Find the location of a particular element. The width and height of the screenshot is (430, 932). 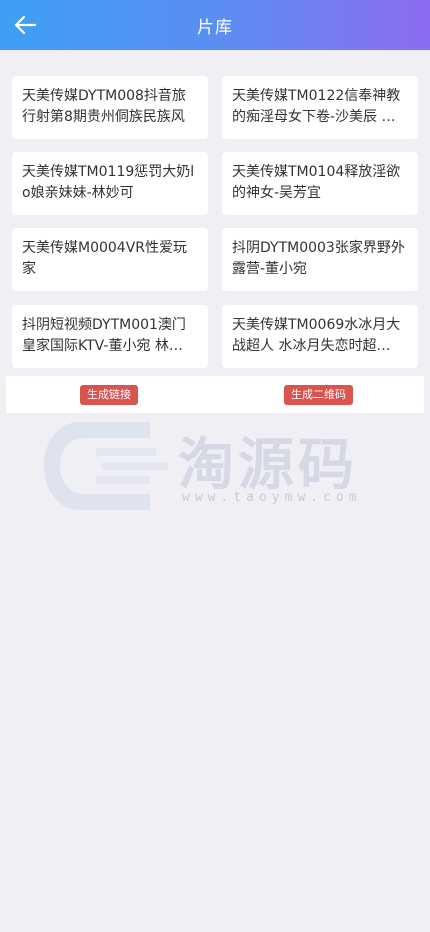

arrow-left-icon is located at coordinates (25, 25).